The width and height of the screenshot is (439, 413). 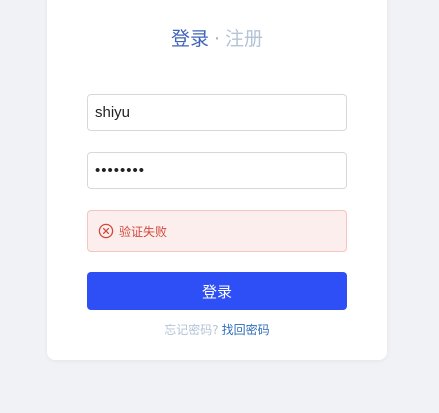 What do you see at coordinates (190, 39) in the screenshot?
I see `tab-login: 登录` at bounding box center [190, 39].